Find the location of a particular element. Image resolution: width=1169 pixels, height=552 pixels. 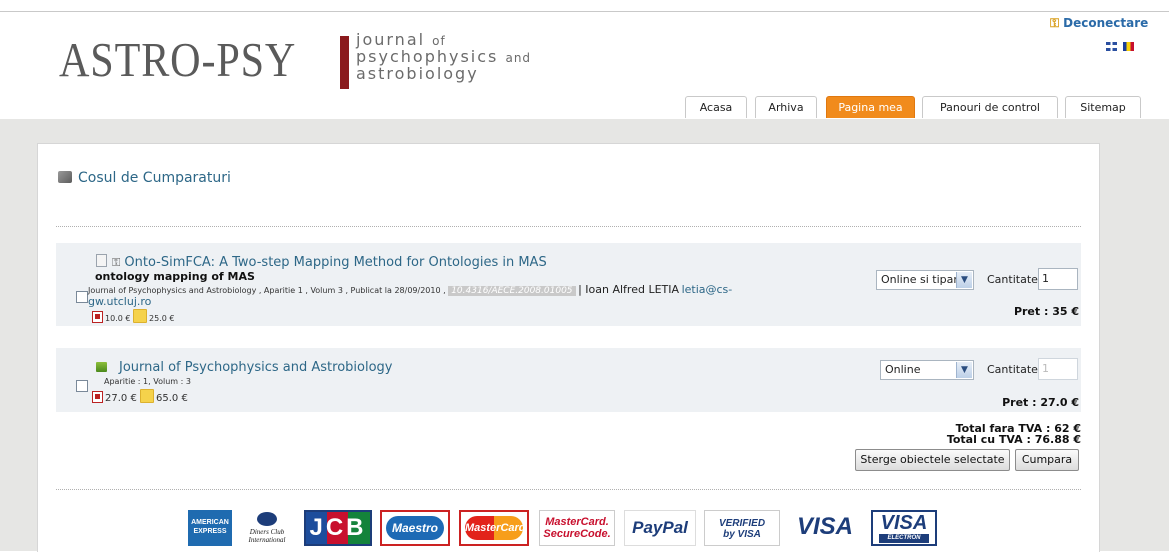

amex-text-2: EXPRESS is located at coordinates (210, 531).